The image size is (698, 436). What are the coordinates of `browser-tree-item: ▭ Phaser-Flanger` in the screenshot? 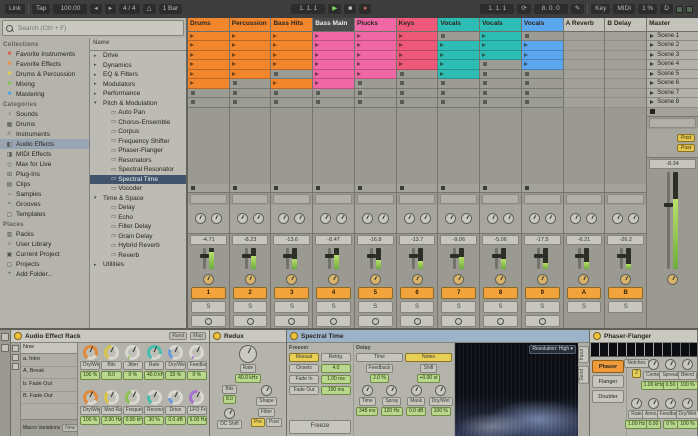 It's located at (138, 151).